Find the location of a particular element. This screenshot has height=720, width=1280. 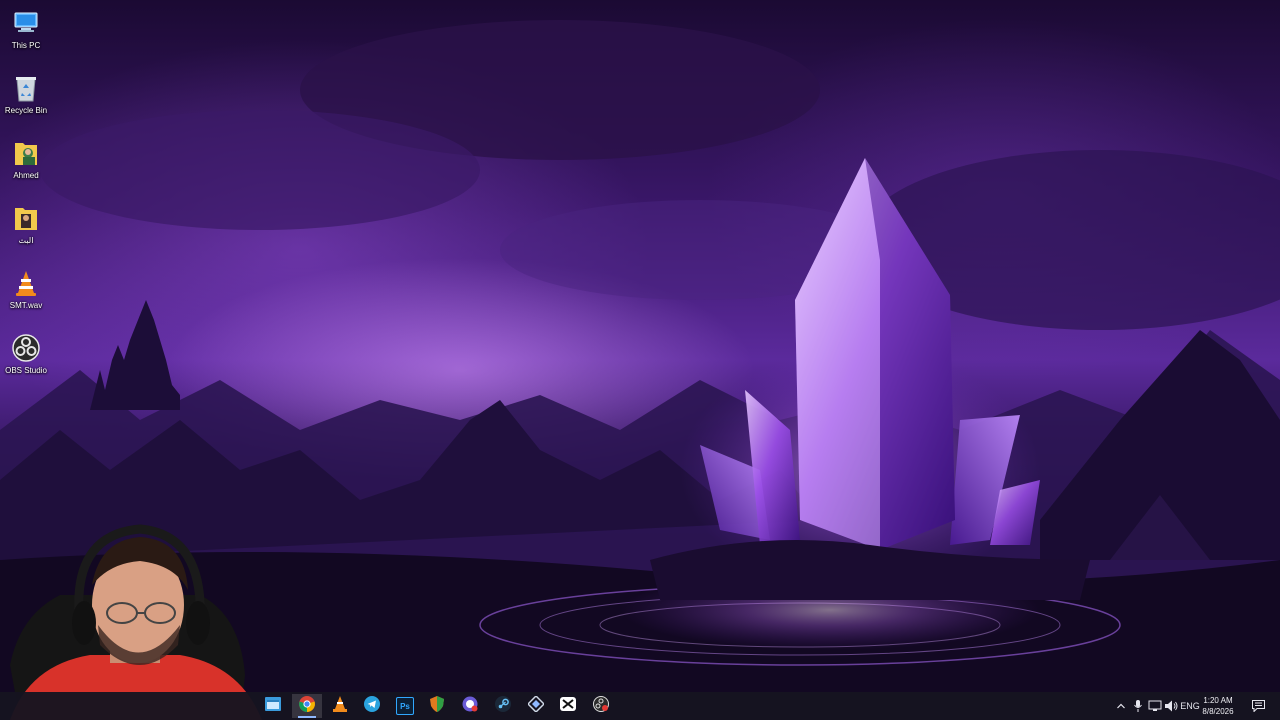

obs-studio-icon is located at coordinates (26, 348).